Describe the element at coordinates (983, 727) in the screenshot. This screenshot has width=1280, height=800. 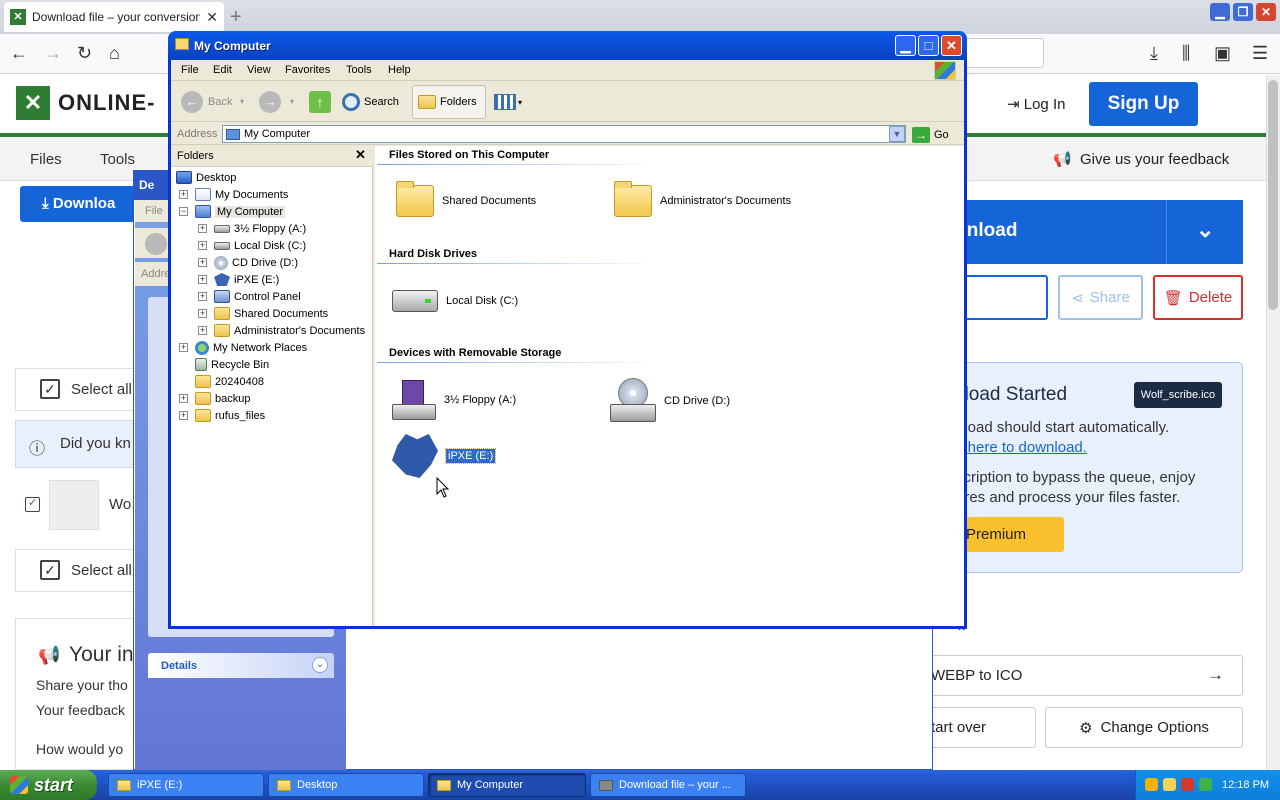
I see `start-over-button: tart over` at that location.